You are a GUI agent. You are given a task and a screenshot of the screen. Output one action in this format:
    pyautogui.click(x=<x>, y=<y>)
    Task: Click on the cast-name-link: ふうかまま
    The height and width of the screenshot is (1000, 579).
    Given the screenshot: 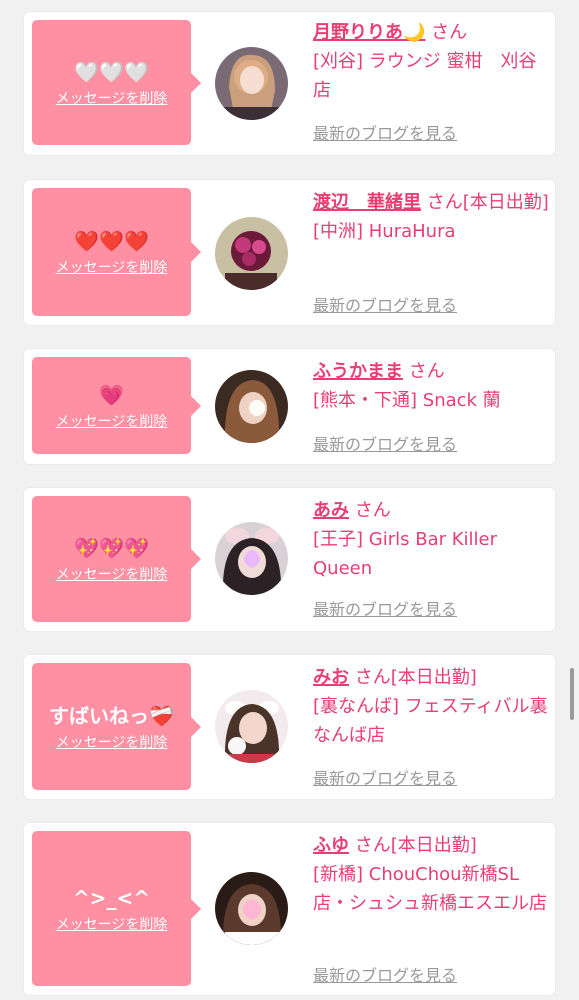 What is the action you would take?
    pyautogui.click(x=358, y=371)
    